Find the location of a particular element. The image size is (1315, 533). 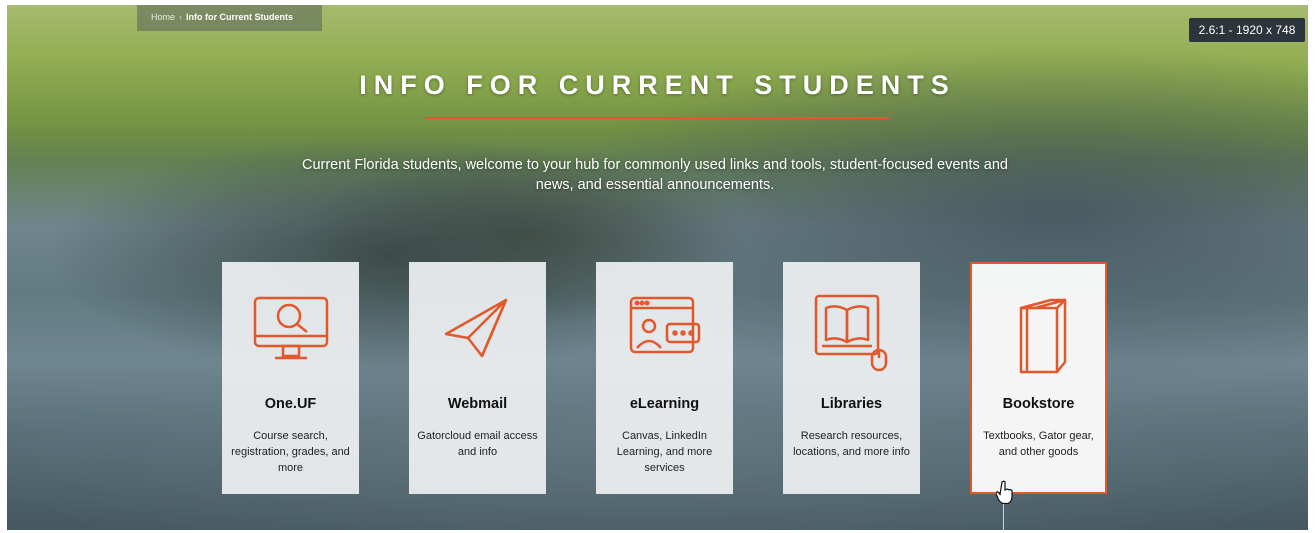

card-description: Textbooks, Gator gear, and other goods is located at coordinates (1038, 444).